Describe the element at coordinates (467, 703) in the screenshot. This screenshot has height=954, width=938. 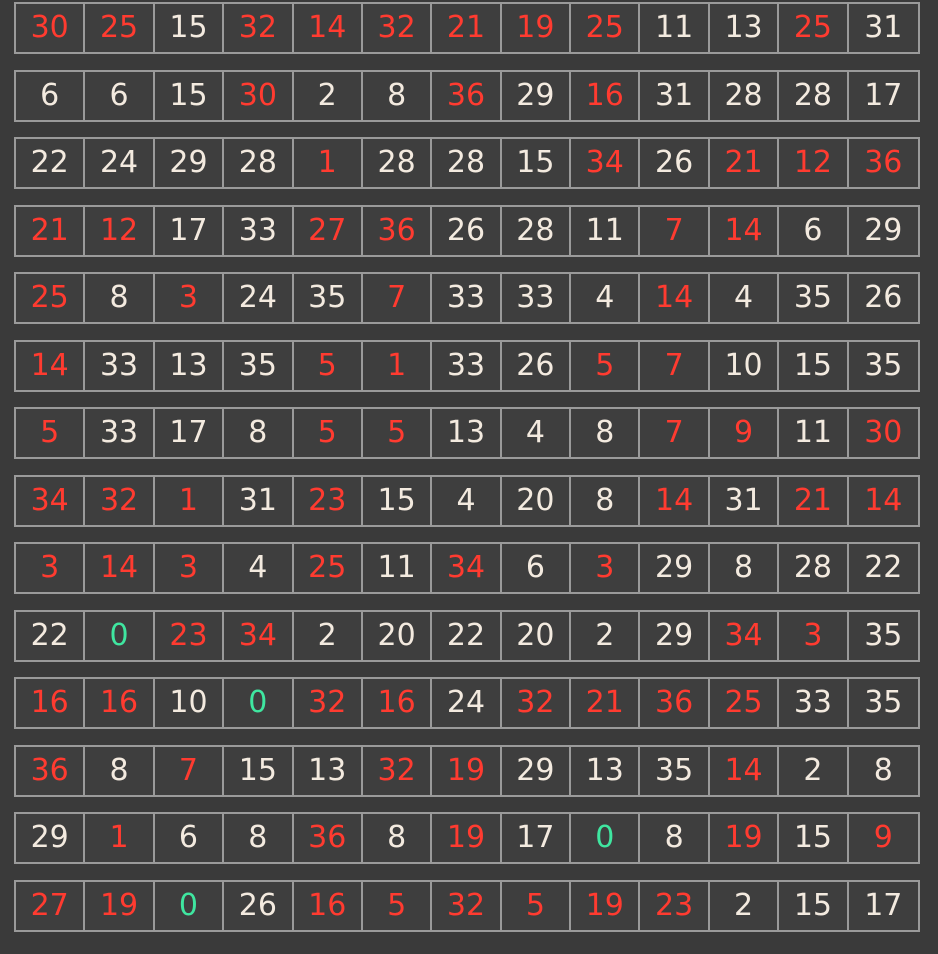
I see `number-row: 16 16 10 0 32 16 24 32 21 36 25 33 35` at that location.